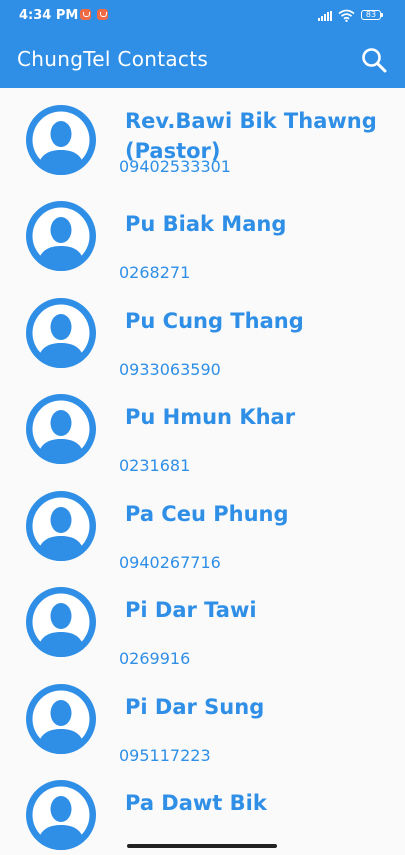 This screenshot has height=855, width=405. What do you see at coordinates (49, 15) in the screenshot?
I see `status-time: 4:34 PM` at bounding box center [49, 15].